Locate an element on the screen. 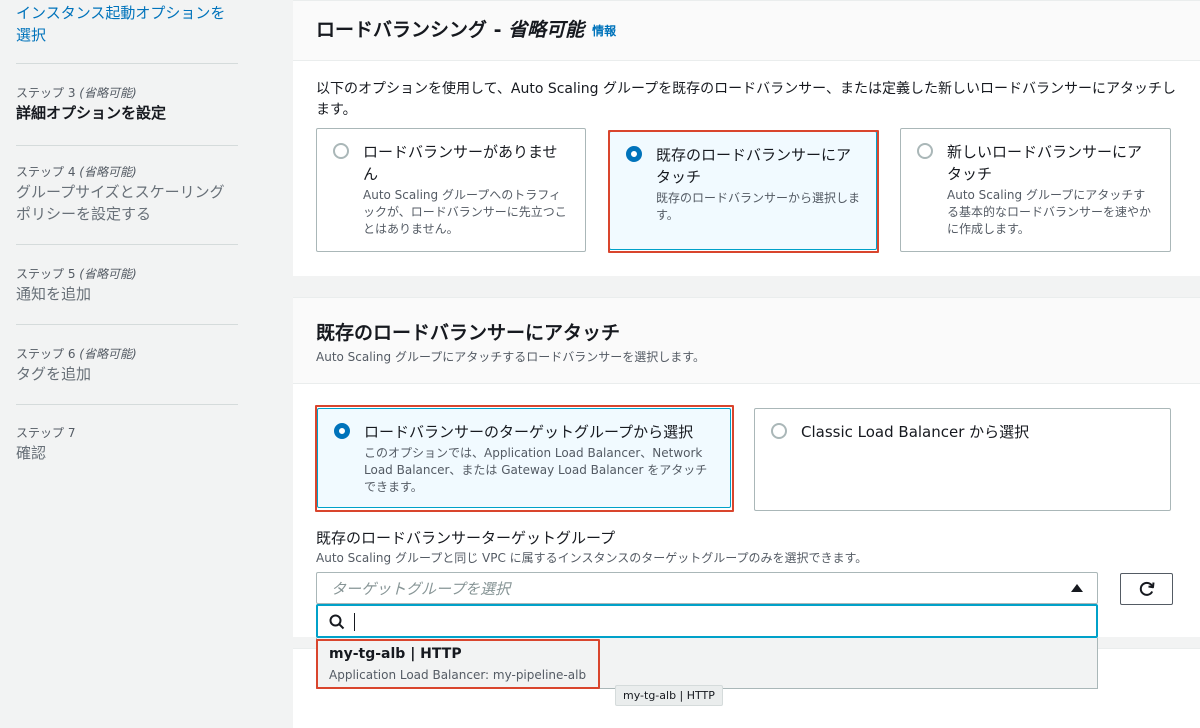 This screenshot has width=1200, height=728. step-3-kicker: ステップ 3 (省略可能) is located at coordinates (127, 93).